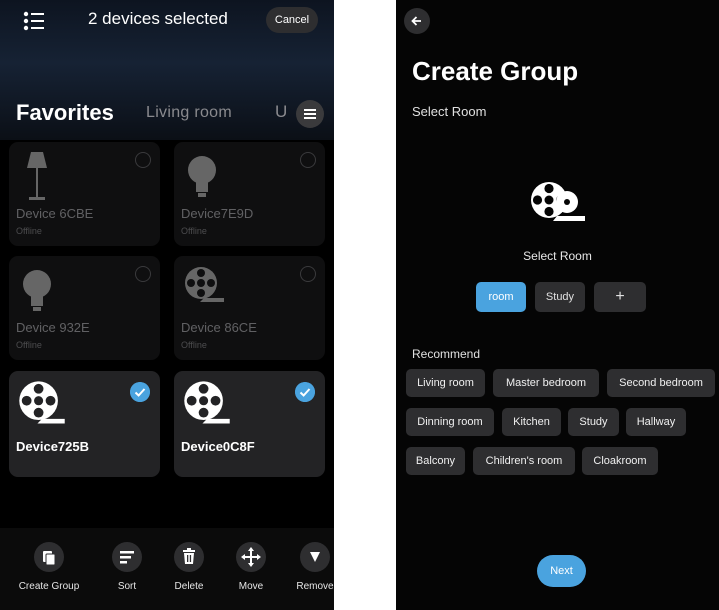 This screenshot has height=610, width=719. What do you see at coordinates (189, 556) in the screenshot?
I see `trash-icon` at bounding box center [189, 556].